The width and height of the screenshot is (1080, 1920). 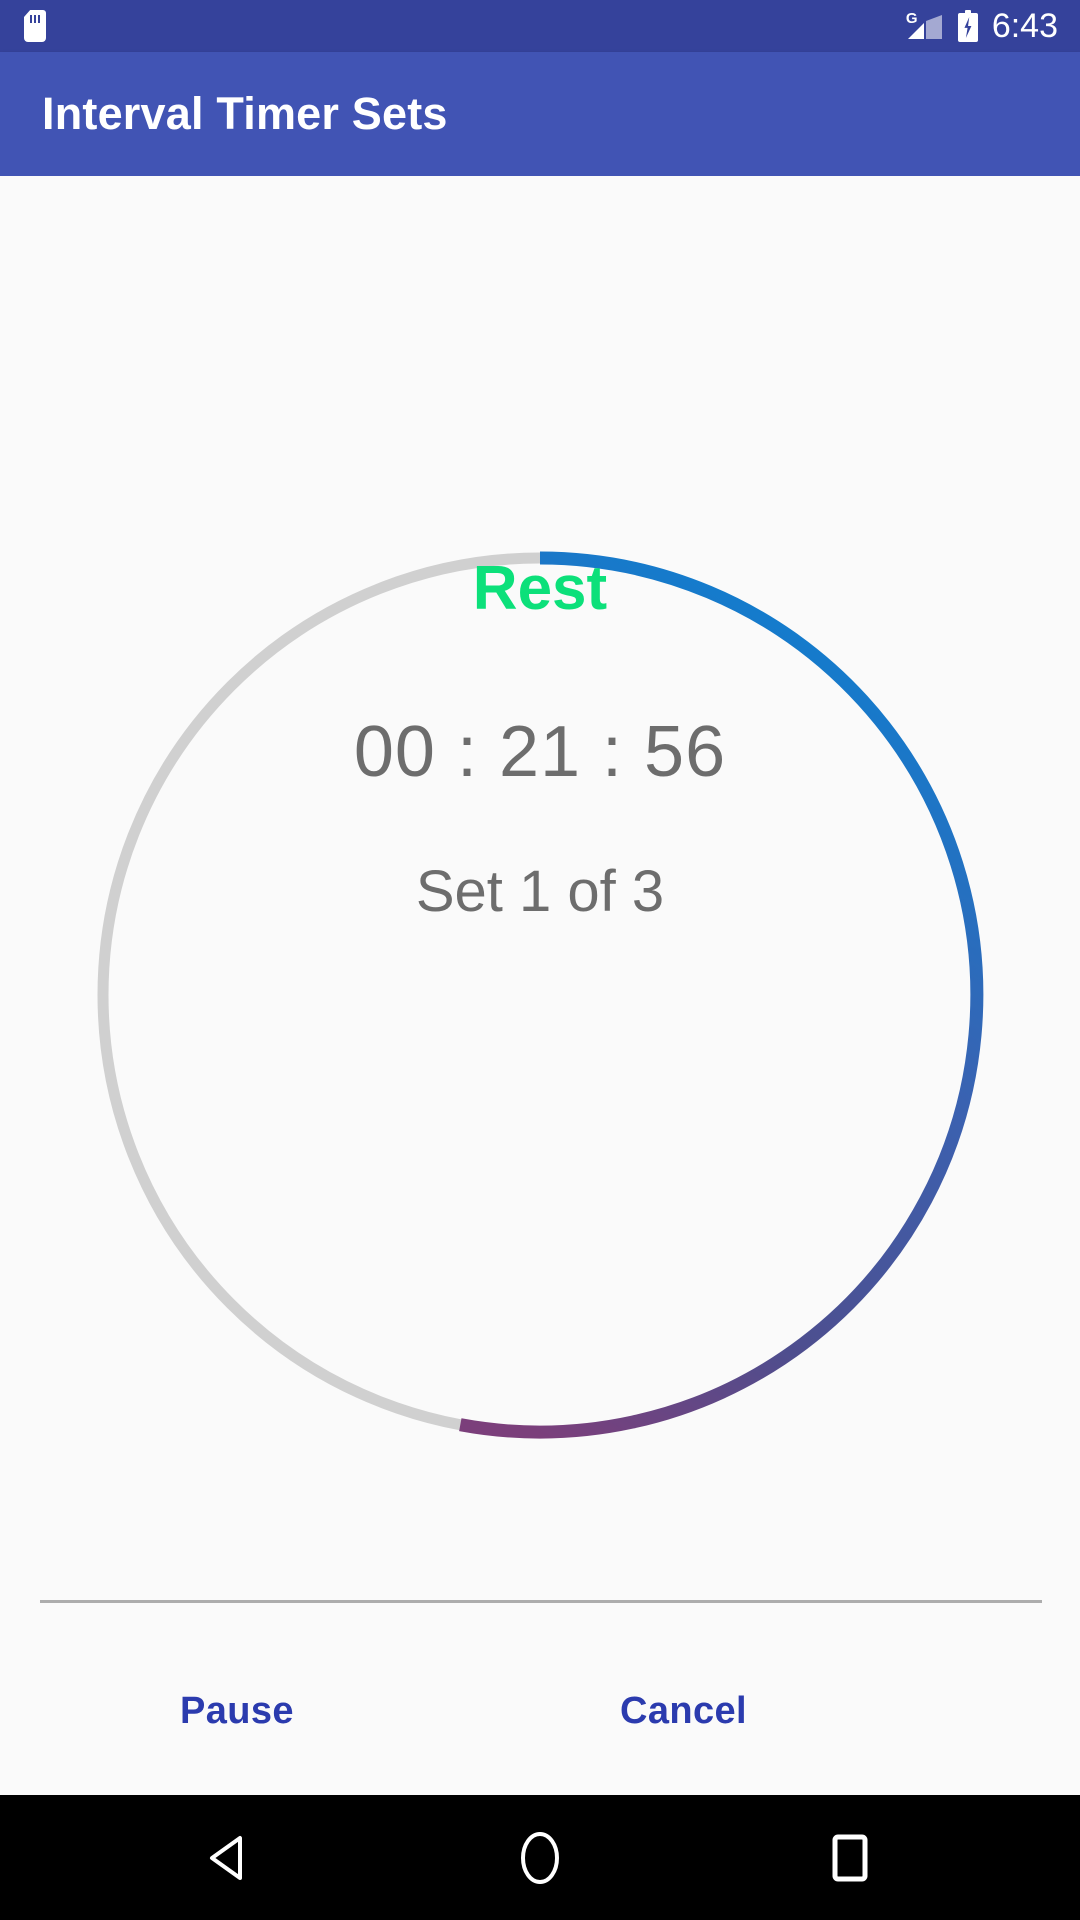 What do you see at coordinates (35, 19) in the screenshot?
I see `sd-card-icon-pins` at bounding box center [35, 19].